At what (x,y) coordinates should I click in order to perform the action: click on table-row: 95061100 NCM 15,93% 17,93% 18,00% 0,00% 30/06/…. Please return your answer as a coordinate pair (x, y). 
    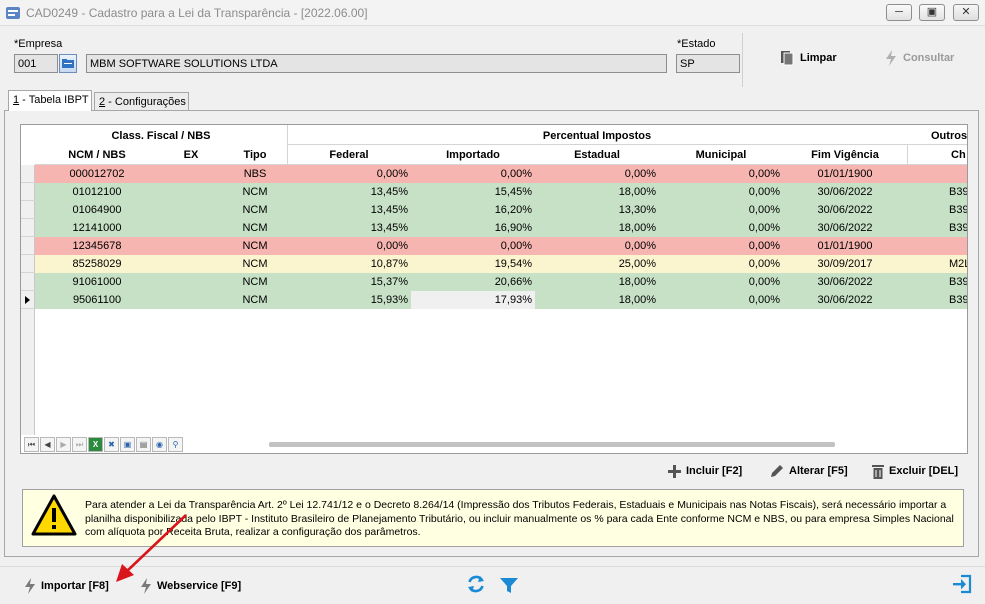
    Looking at the image, I should click on (501, 300).